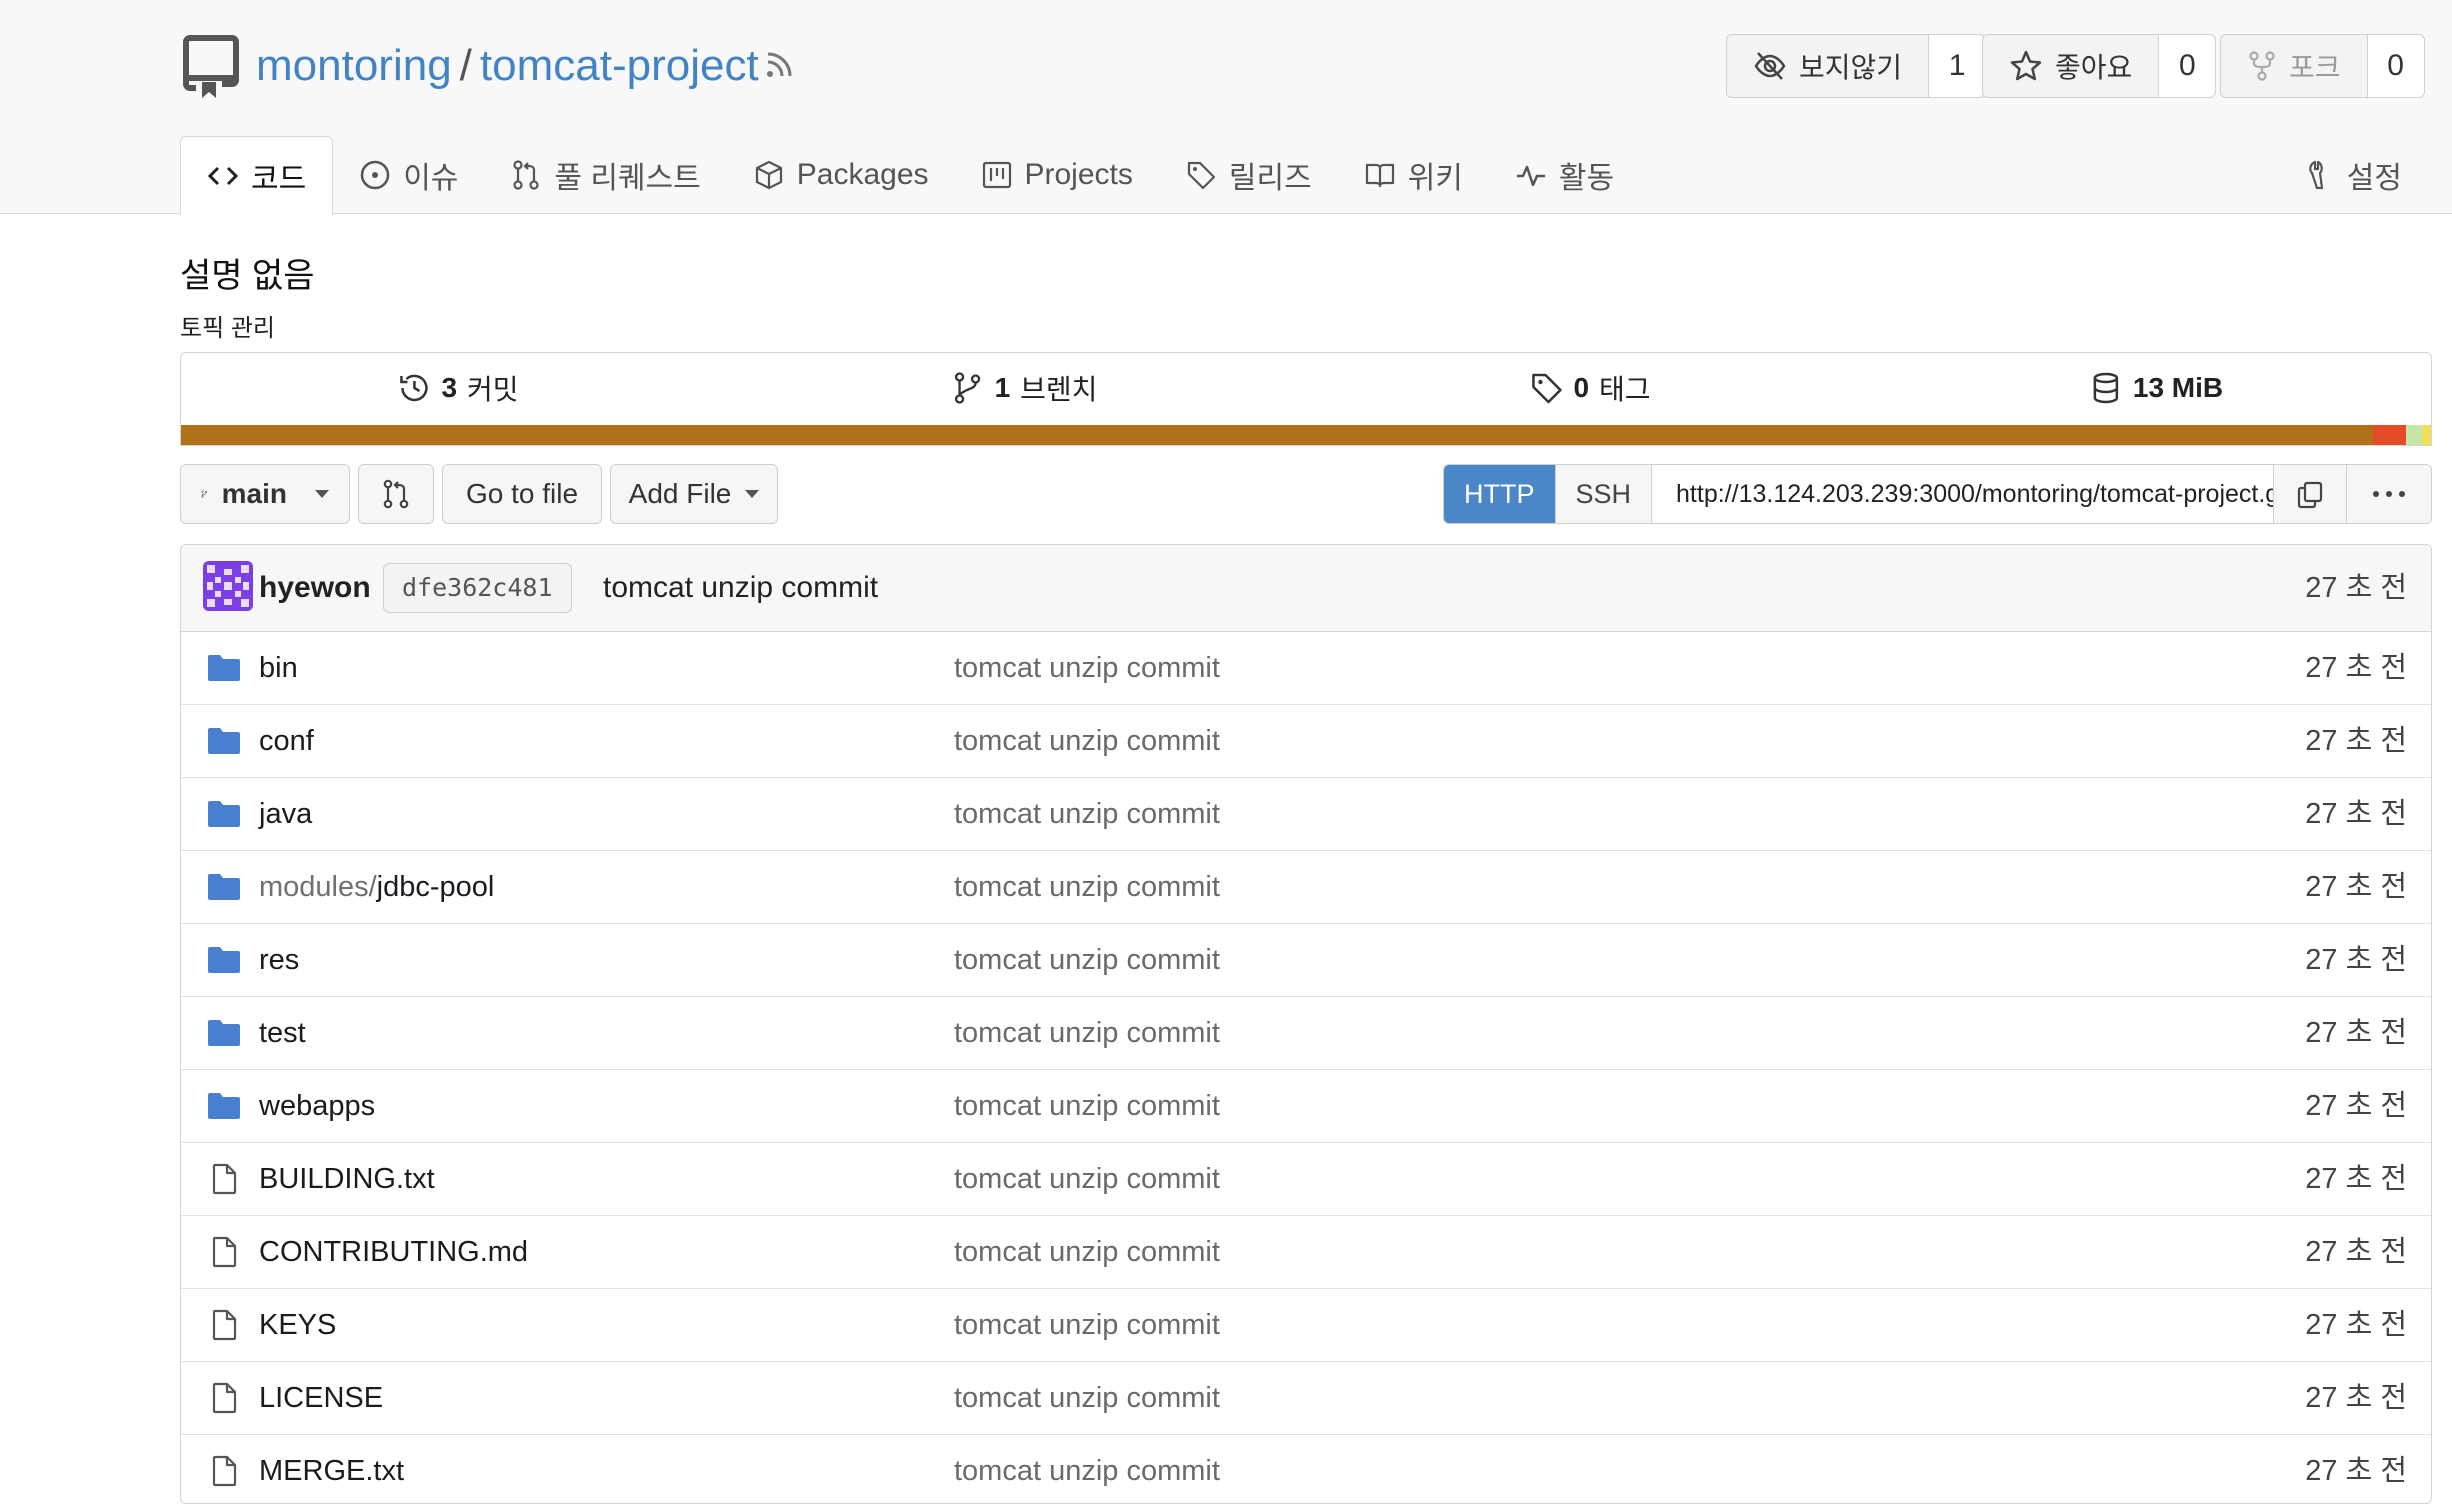  What do you see at coordinates (396, 494) in the screenshot?
I see `compare-button` at bounding box center [396, 494].